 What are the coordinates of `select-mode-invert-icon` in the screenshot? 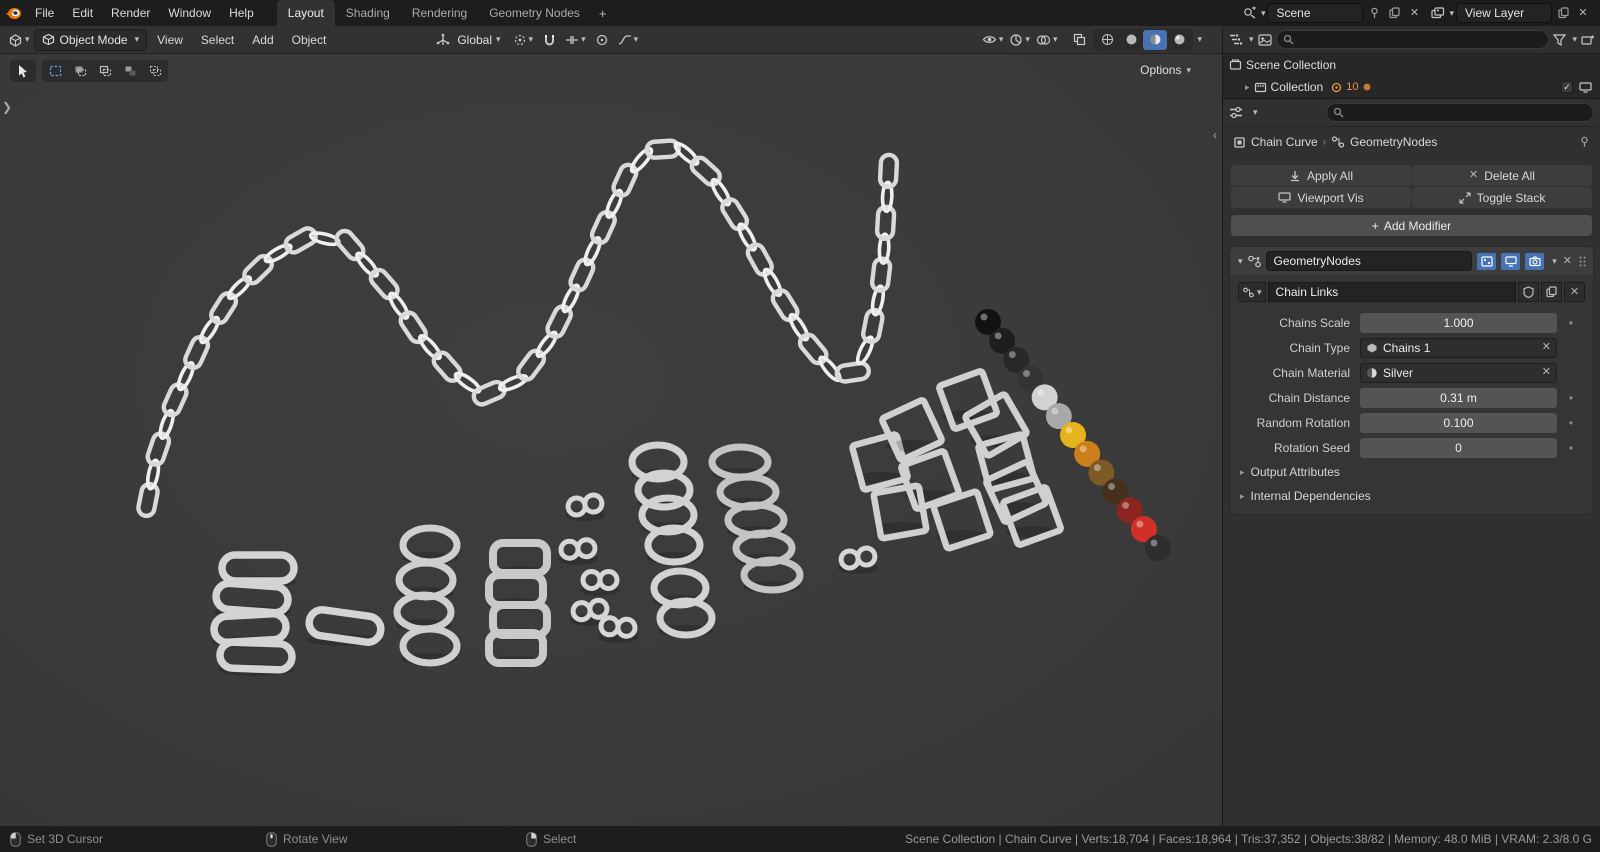 It's located at (130, 71).